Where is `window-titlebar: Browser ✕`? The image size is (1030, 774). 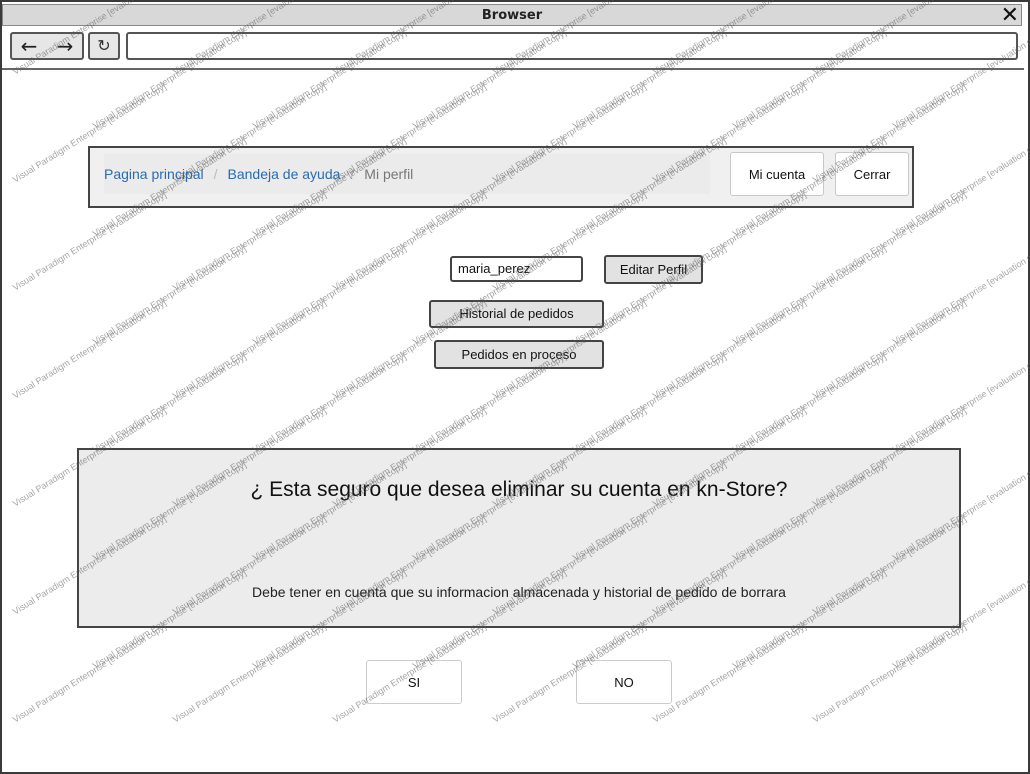 window-titlebar: Browser ✕ is located at coordinates (512, 15).